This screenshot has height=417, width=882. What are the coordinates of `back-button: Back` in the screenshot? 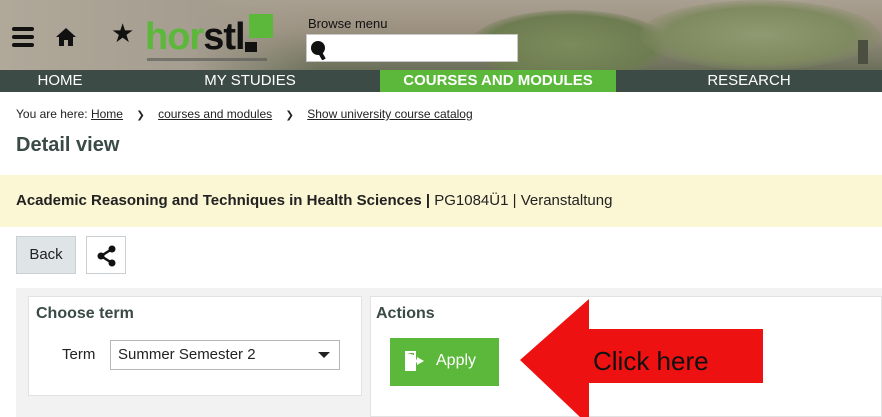 It's located at (46, 255).